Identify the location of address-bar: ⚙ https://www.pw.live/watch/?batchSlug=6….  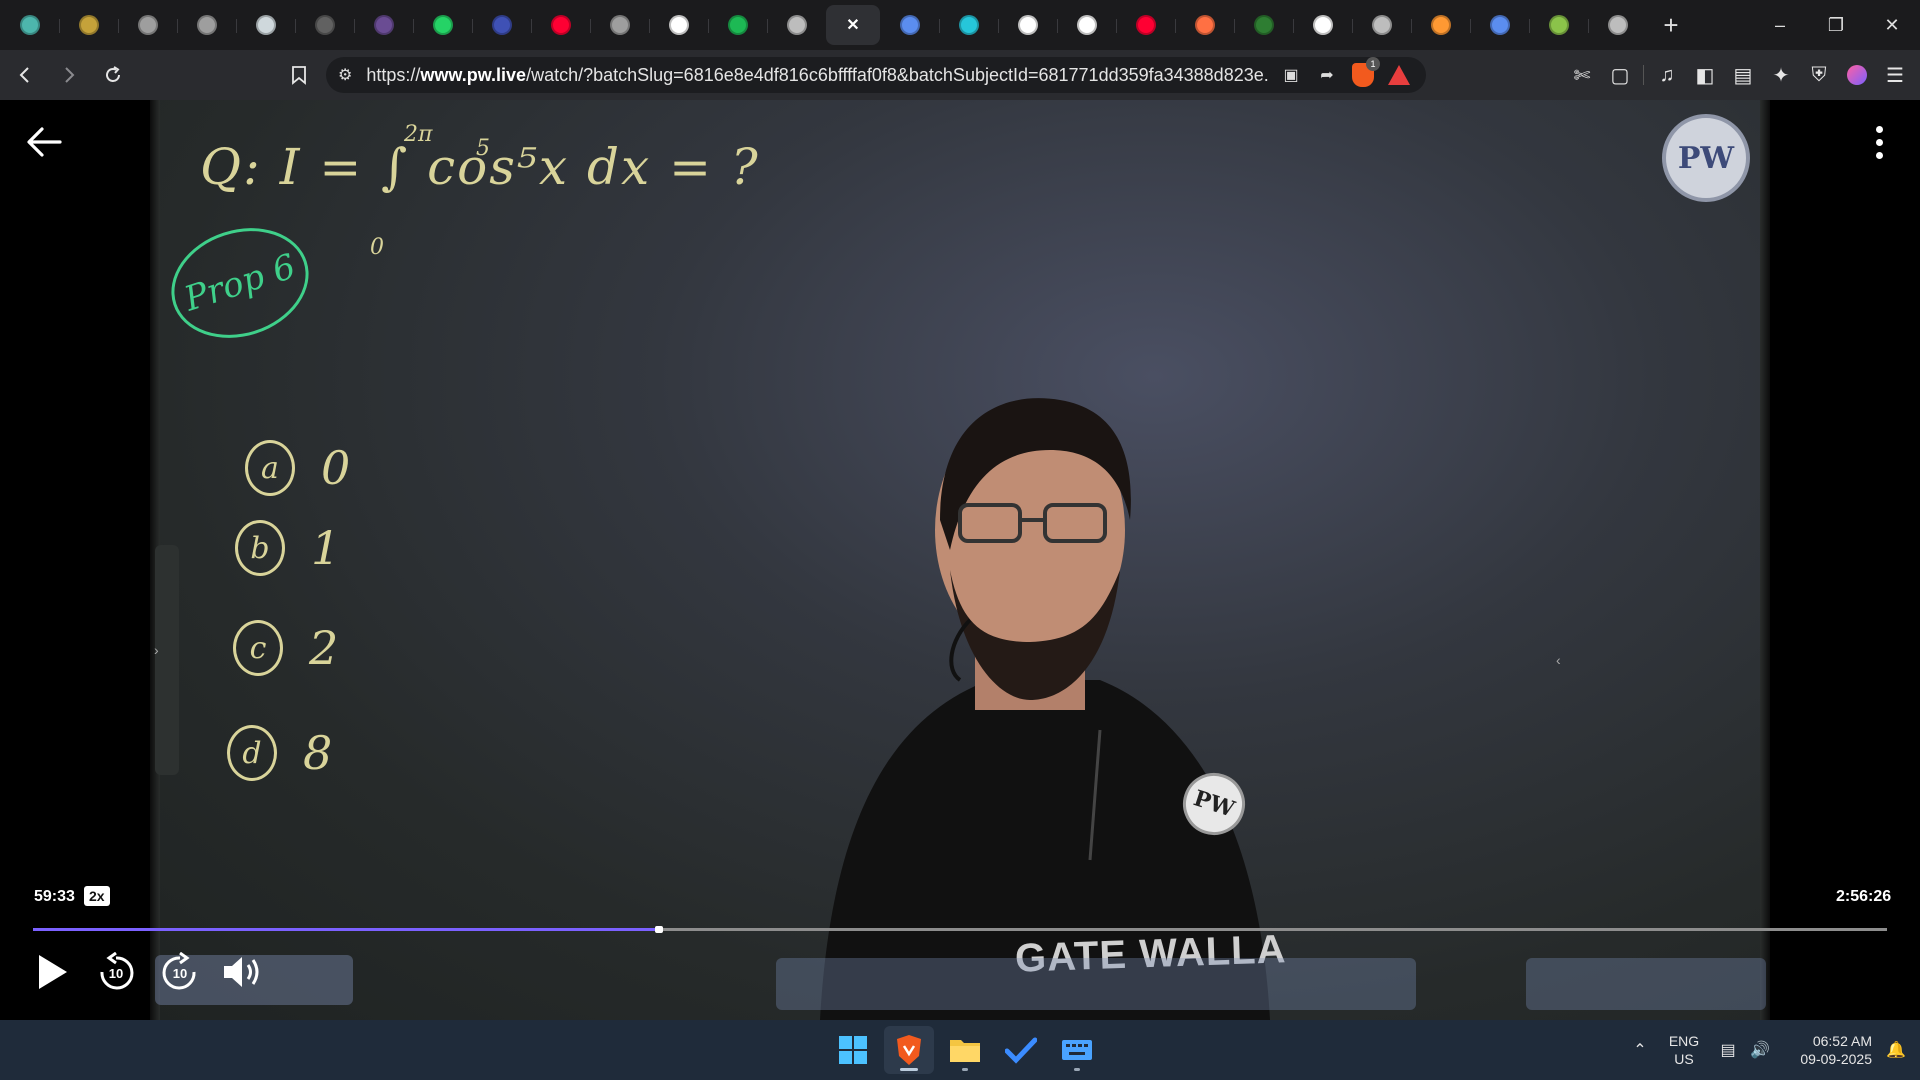
(876, 75).